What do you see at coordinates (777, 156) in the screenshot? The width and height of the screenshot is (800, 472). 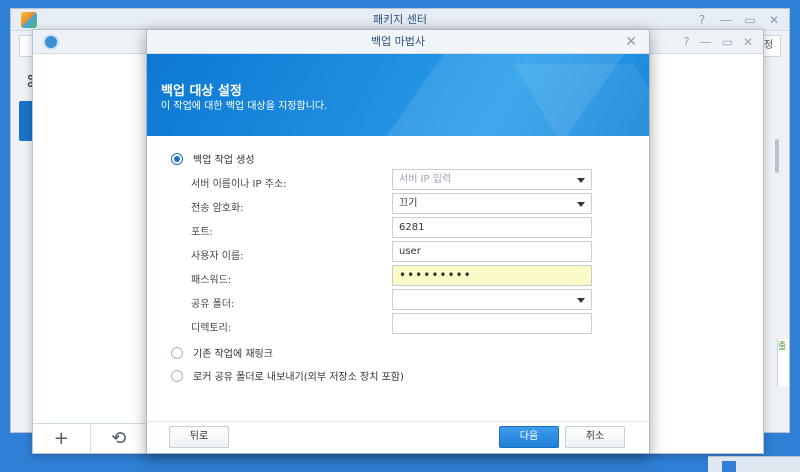 I see `scrollbar` at bounding box center [777, 156].